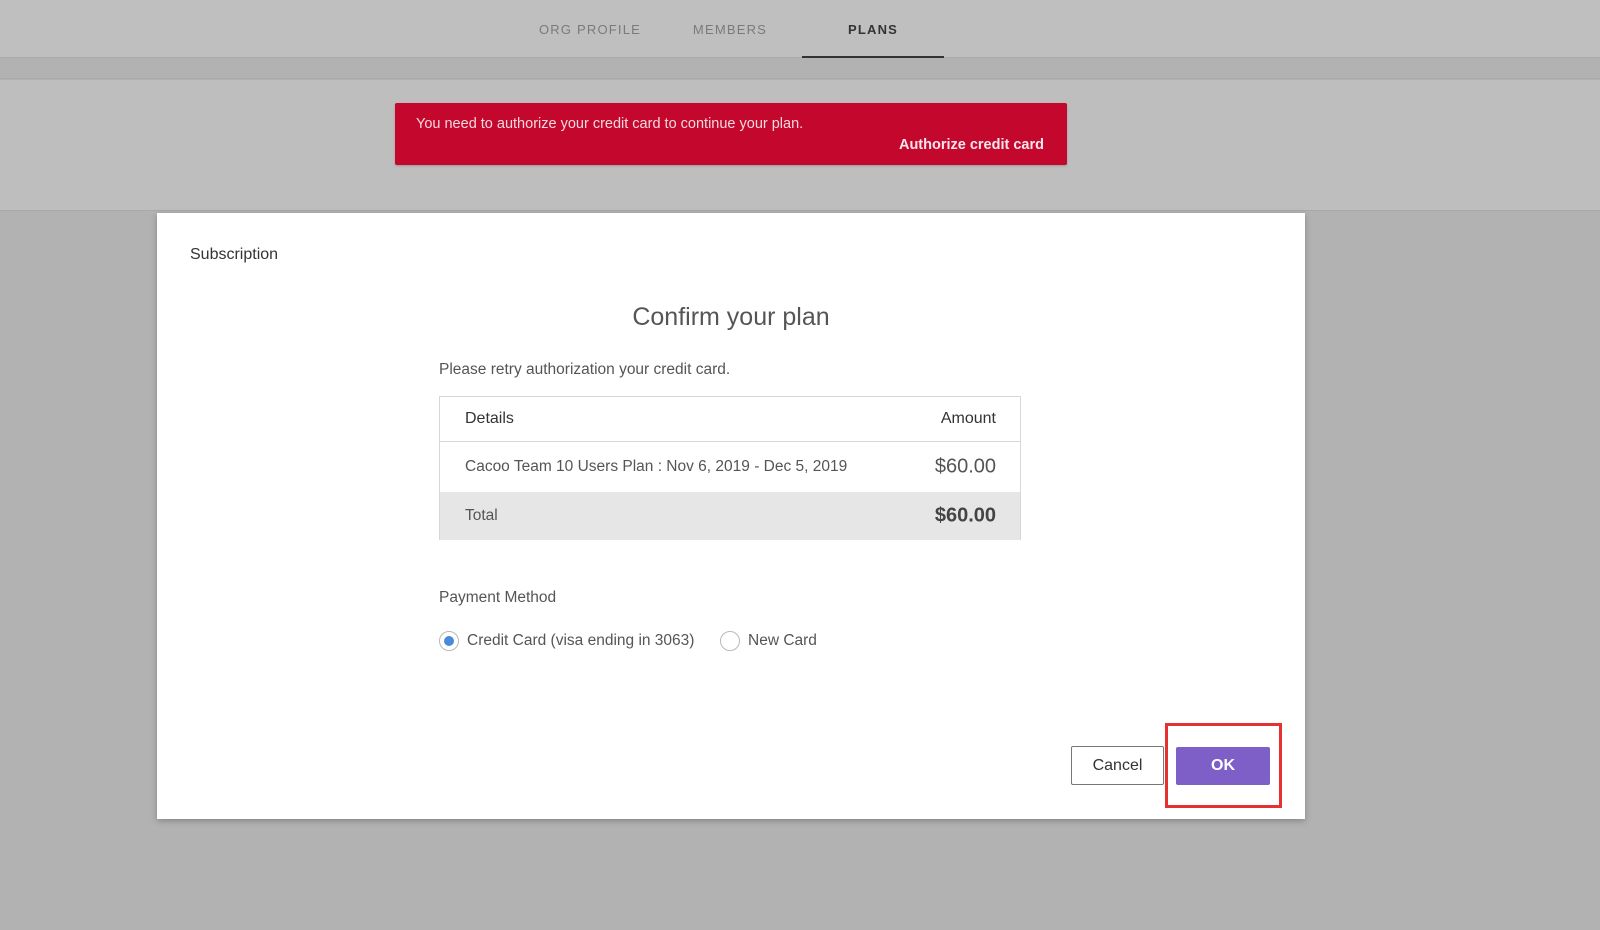  What do you see at coordinates (965, 466) in the screenshot?
I see `plan-item-amount: $60.00` at bounding box center [965, 466].